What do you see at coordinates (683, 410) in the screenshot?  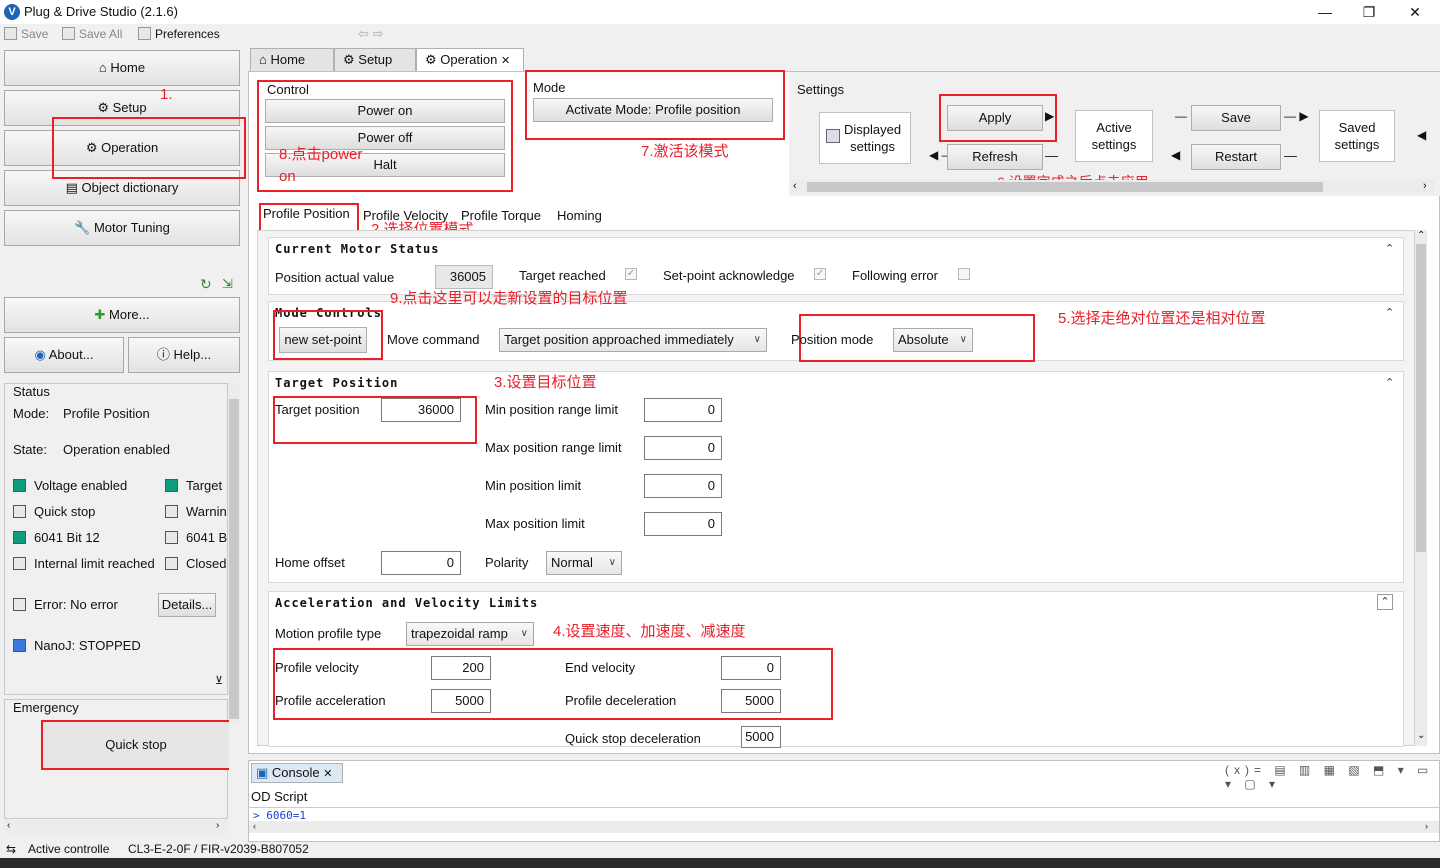 I see `min-range-input: 0` at bounding box center [683, 410].